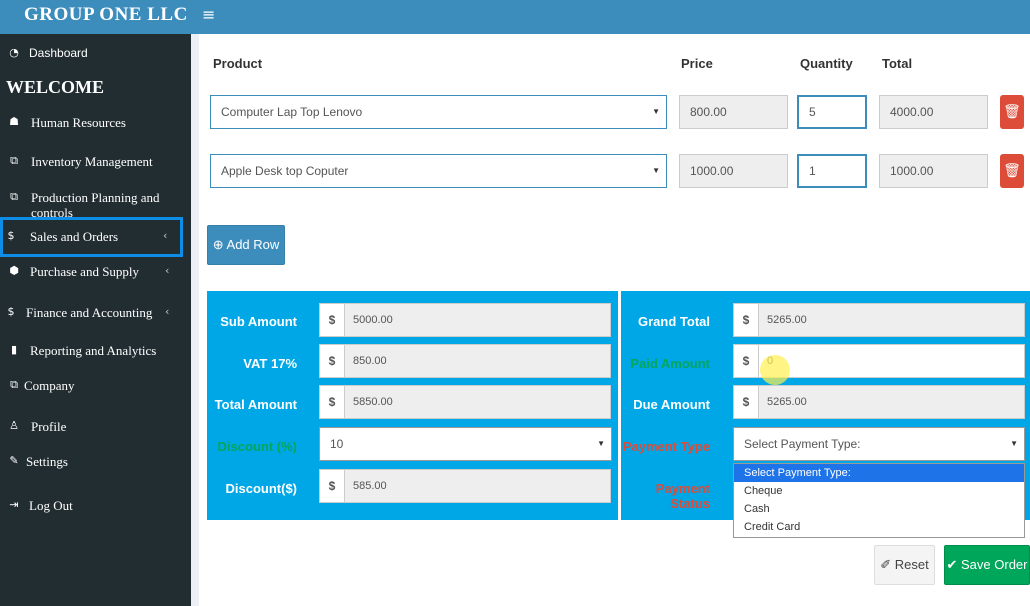  Describe the element at coordinates (95, 462) in the screenshot. I see `sidebar-item-settings: ✎ Settings` at that location.